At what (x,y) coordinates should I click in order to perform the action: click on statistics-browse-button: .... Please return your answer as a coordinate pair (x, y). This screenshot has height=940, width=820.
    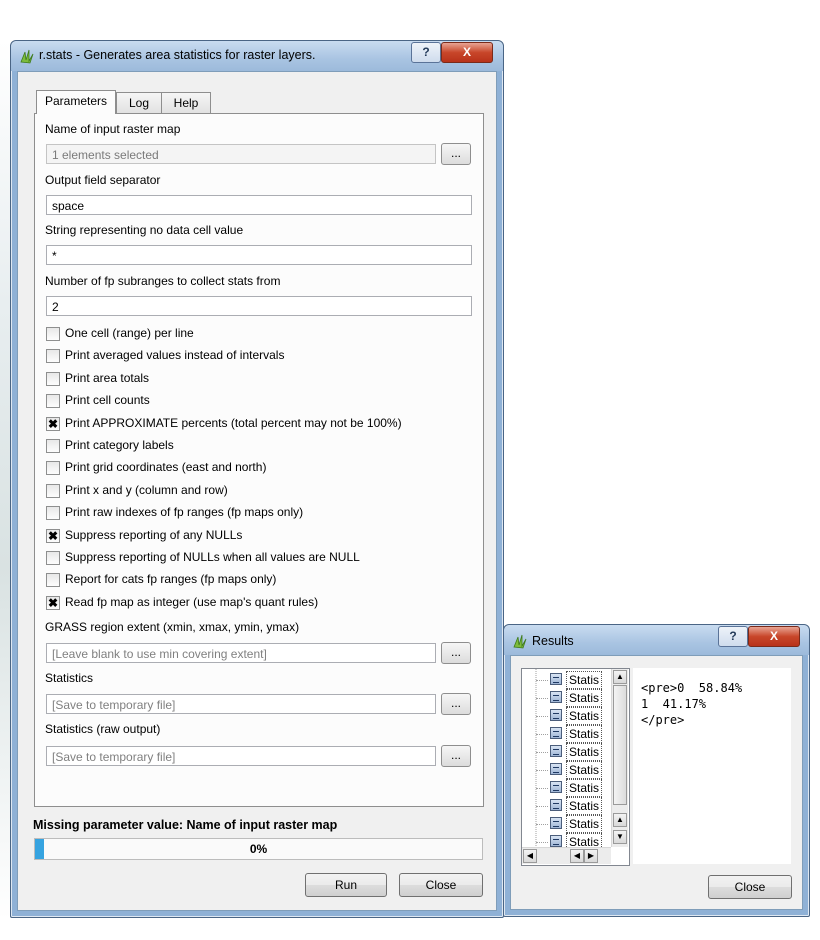
    Looking at the image, I should click on (456, 704).